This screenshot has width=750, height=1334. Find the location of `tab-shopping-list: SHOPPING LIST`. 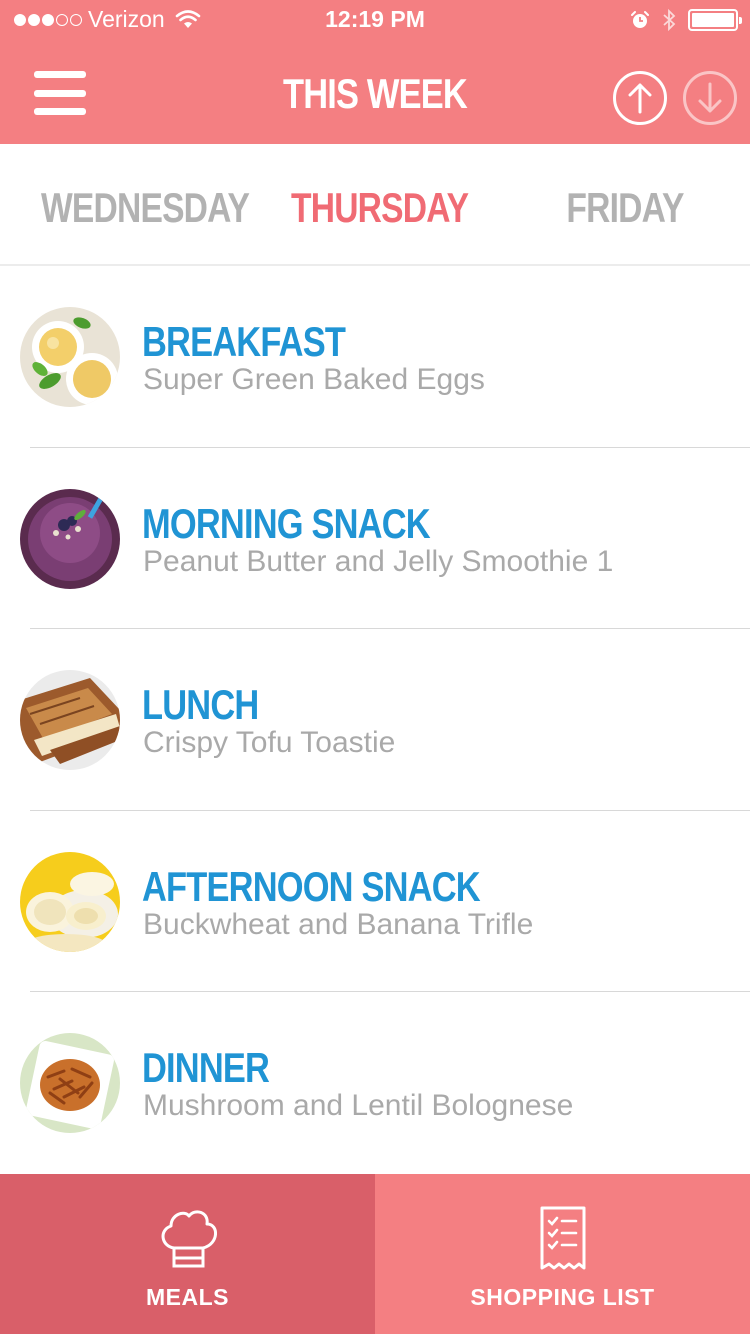

tab-shopping-list: SHOPPING LIST is located at coordinates (562, 1254).